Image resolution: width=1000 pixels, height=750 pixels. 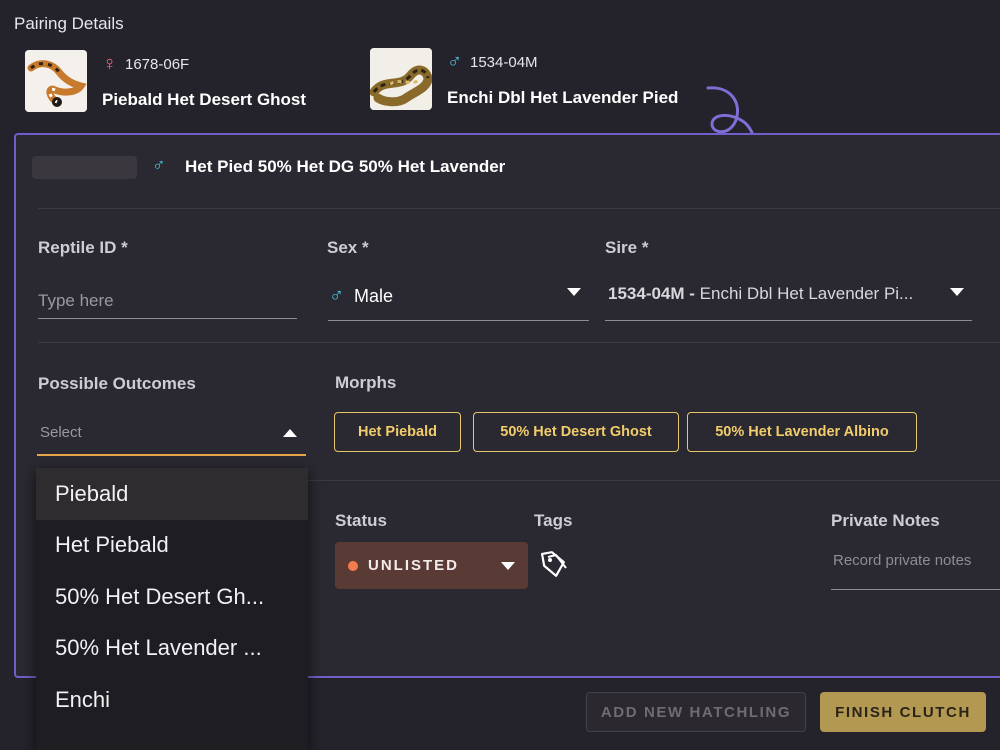 I want to click on tags-label: Tags, so click(x=553, y=520).